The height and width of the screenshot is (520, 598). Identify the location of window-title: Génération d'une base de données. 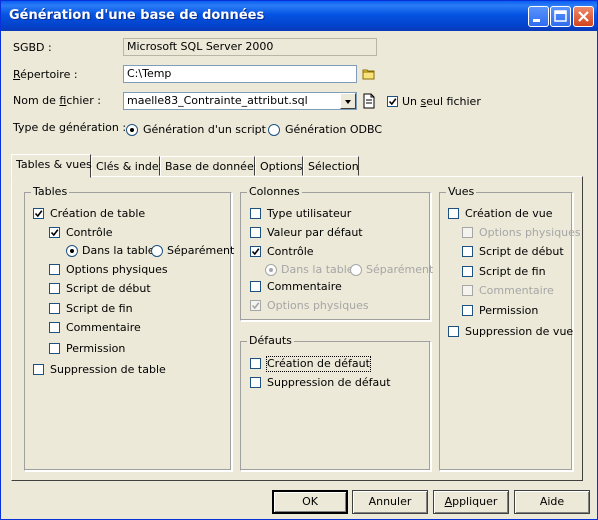
(137, 15).